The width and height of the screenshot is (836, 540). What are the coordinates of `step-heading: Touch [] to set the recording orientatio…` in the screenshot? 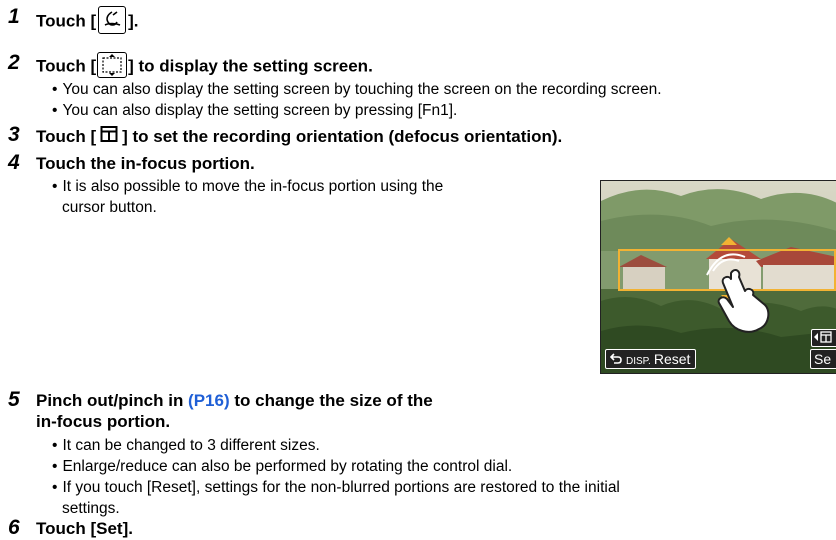 It's located at (299, 137).